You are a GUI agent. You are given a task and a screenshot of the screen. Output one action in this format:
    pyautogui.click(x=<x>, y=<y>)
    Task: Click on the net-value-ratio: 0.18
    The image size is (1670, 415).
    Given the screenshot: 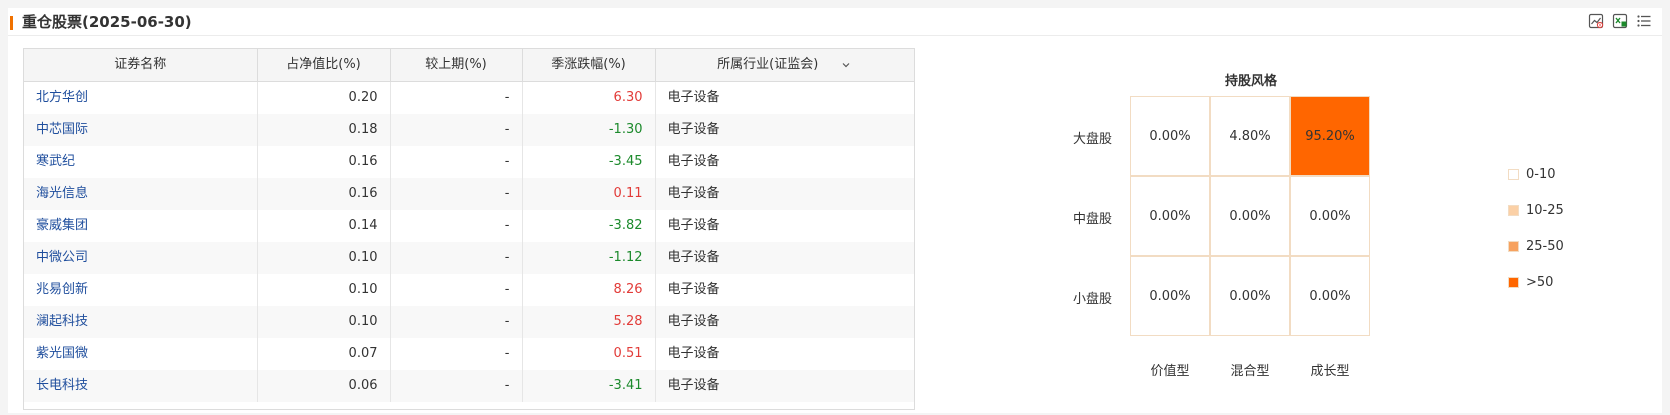 What is the action you would take?
    pyautogui.click(x=324, y=130)
    